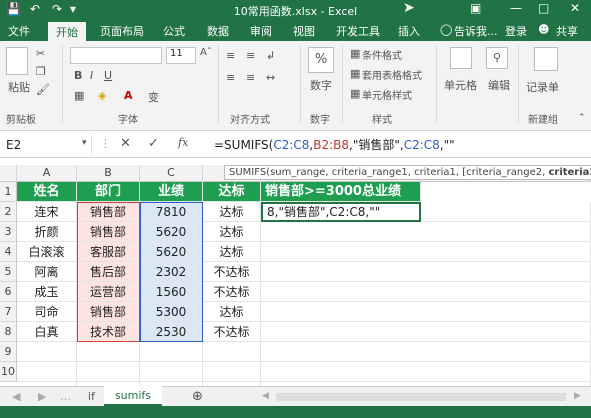  Describe the element at coordinates (47, 292) in the screenshot. I see `cell-name: 成玉` at that location.